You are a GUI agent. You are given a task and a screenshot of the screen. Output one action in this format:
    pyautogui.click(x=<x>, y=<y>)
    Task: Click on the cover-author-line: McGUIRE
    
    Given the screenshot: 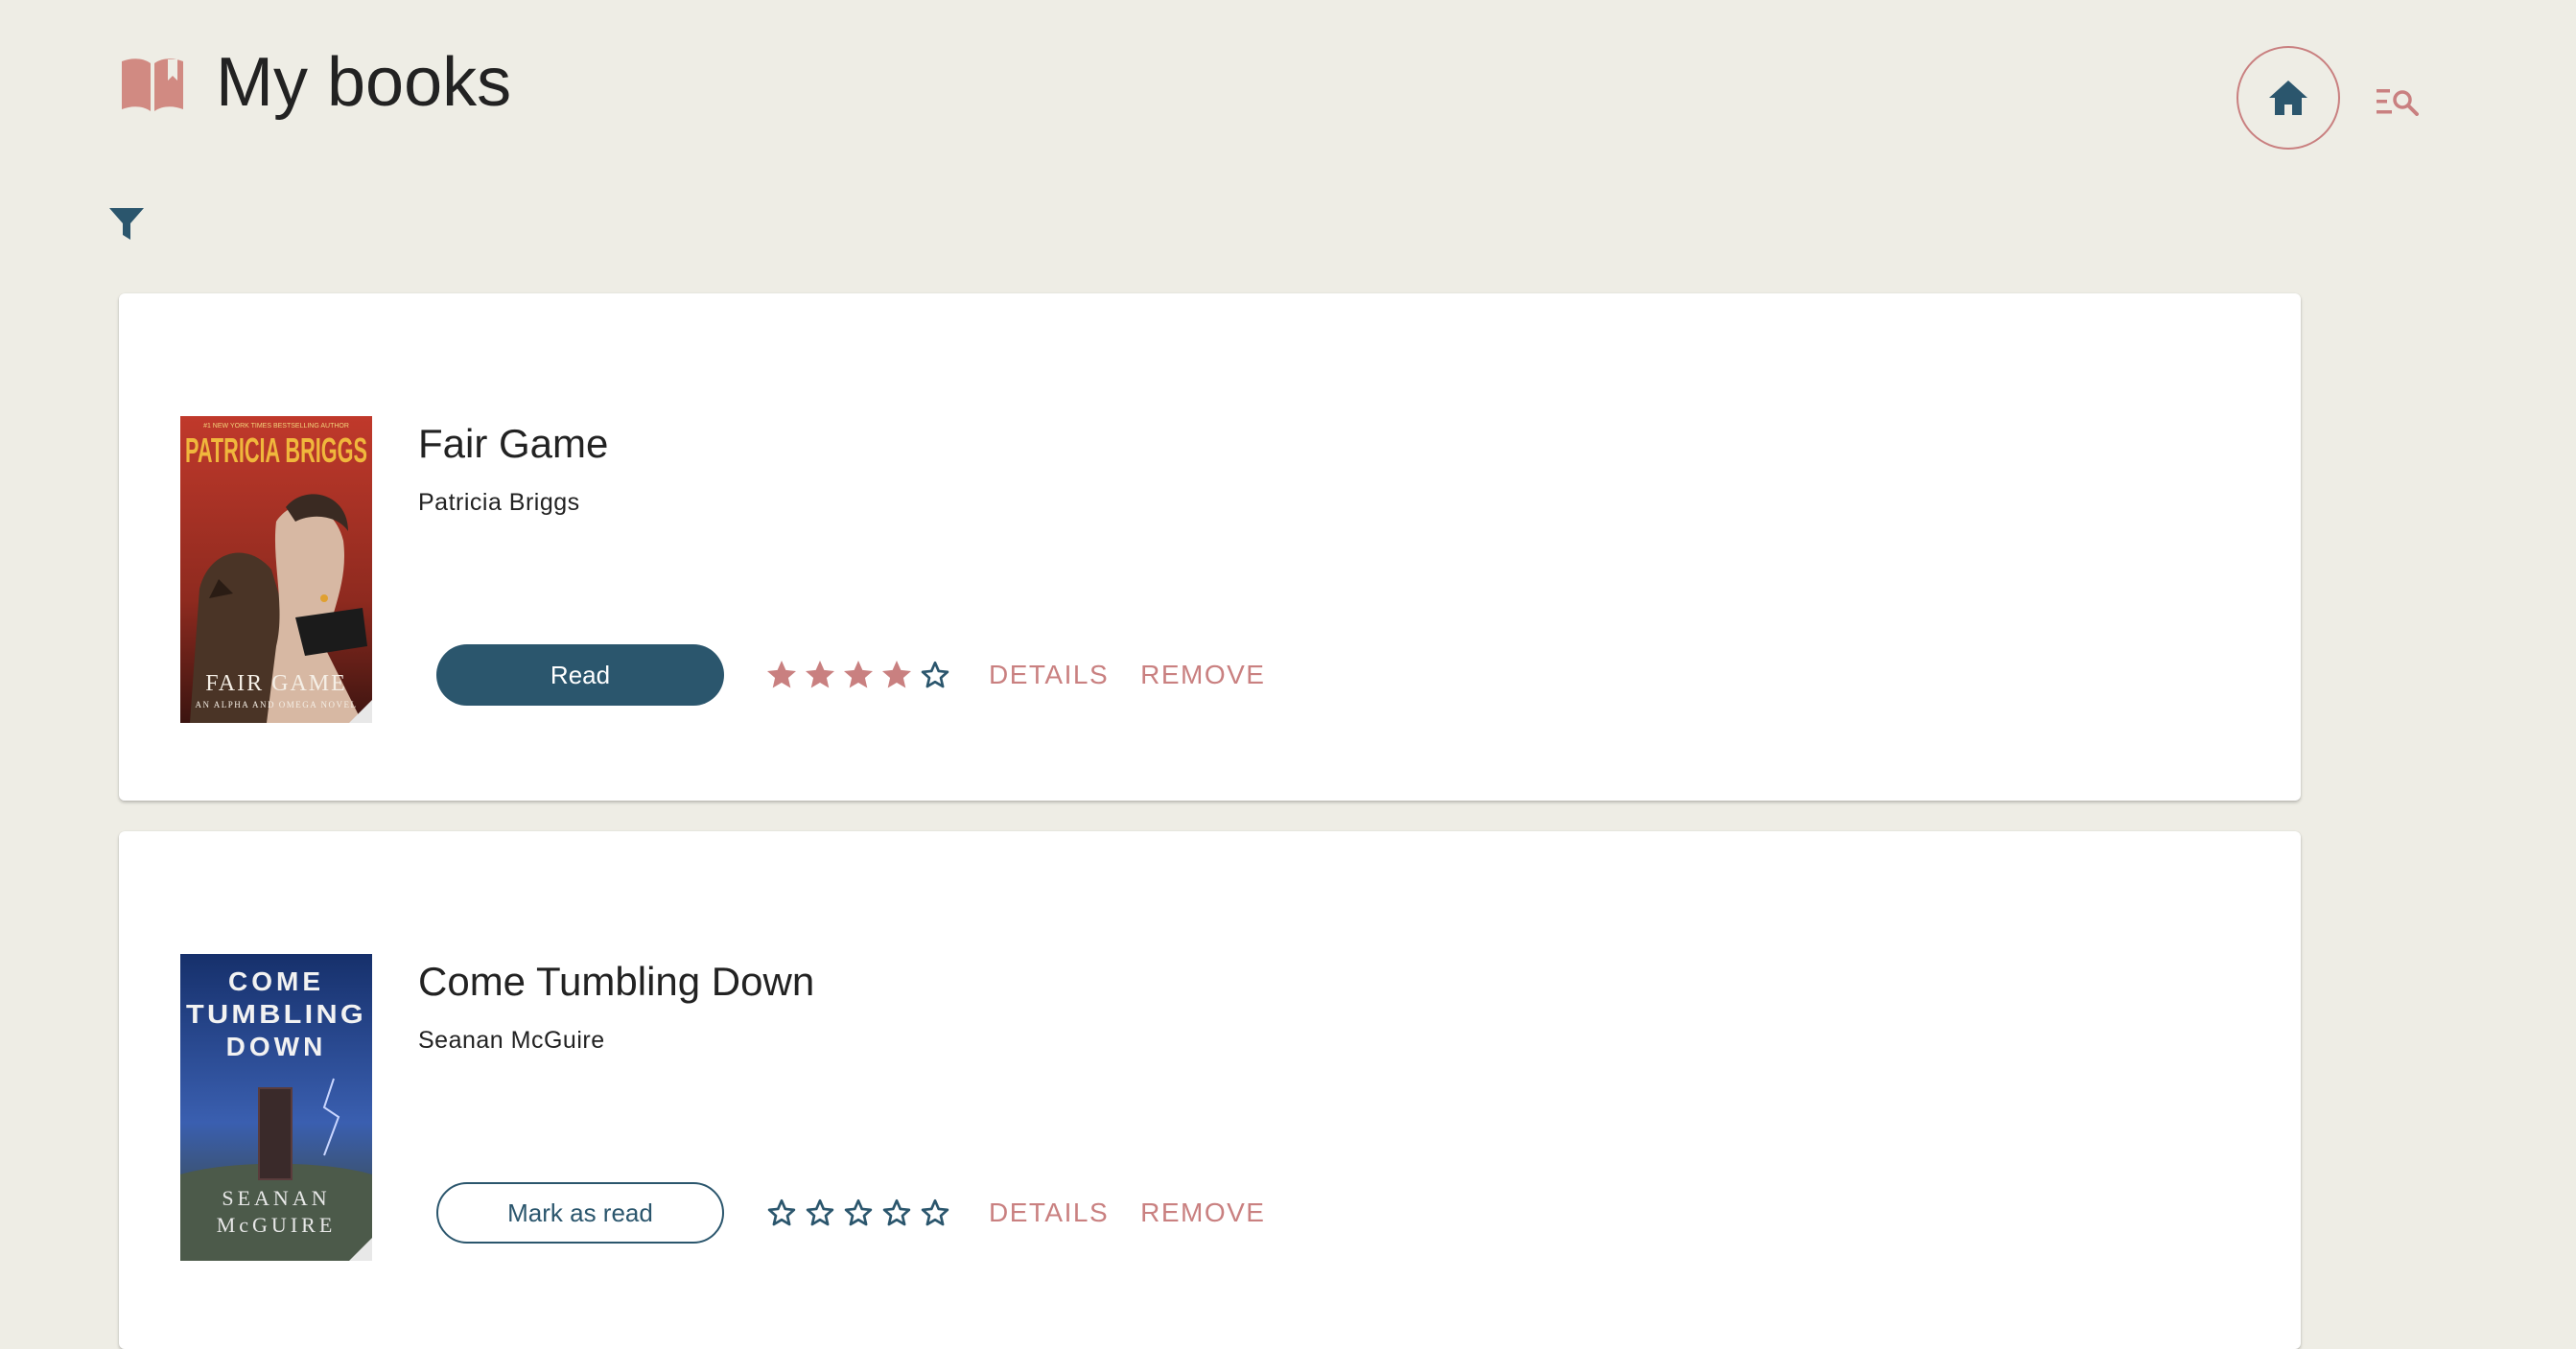 What is the action you would take?
    pyautogui.click(x=277, y=1225)
    